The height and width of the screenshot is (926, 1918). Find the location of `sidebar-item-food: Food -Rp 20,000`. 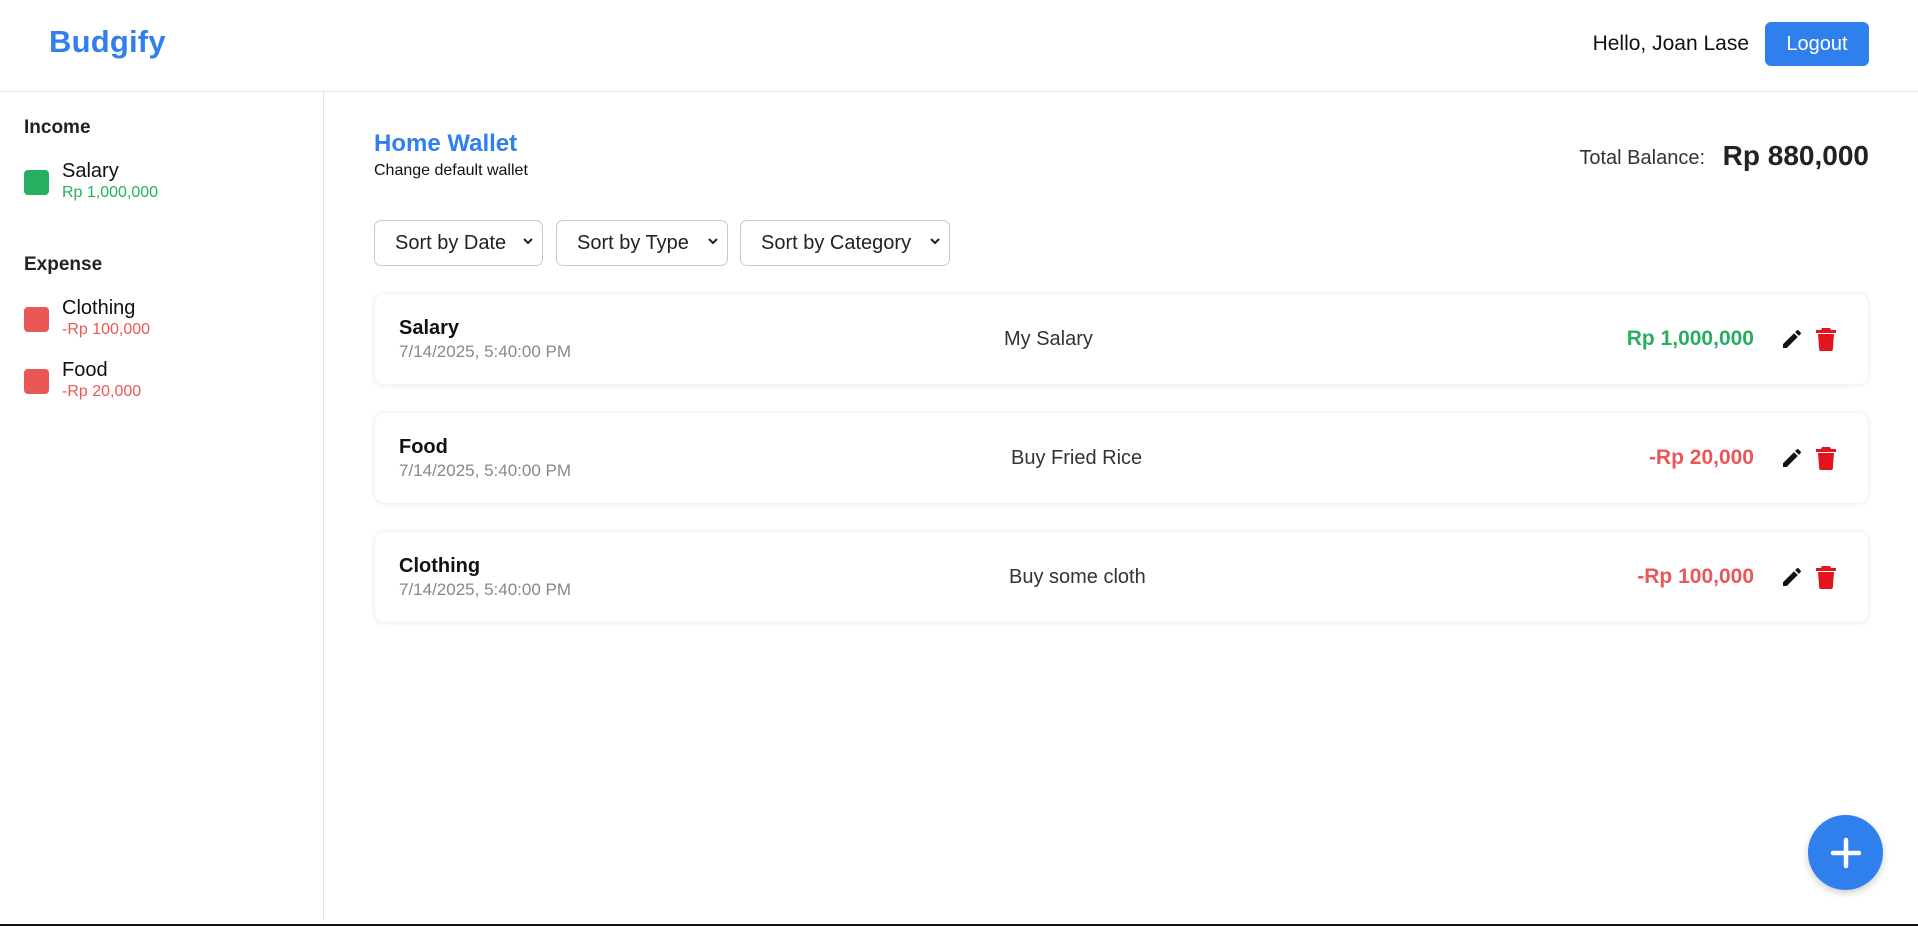

sidebar-item-food: Food -Rp 20,000 is located at coordinates (164, 381).